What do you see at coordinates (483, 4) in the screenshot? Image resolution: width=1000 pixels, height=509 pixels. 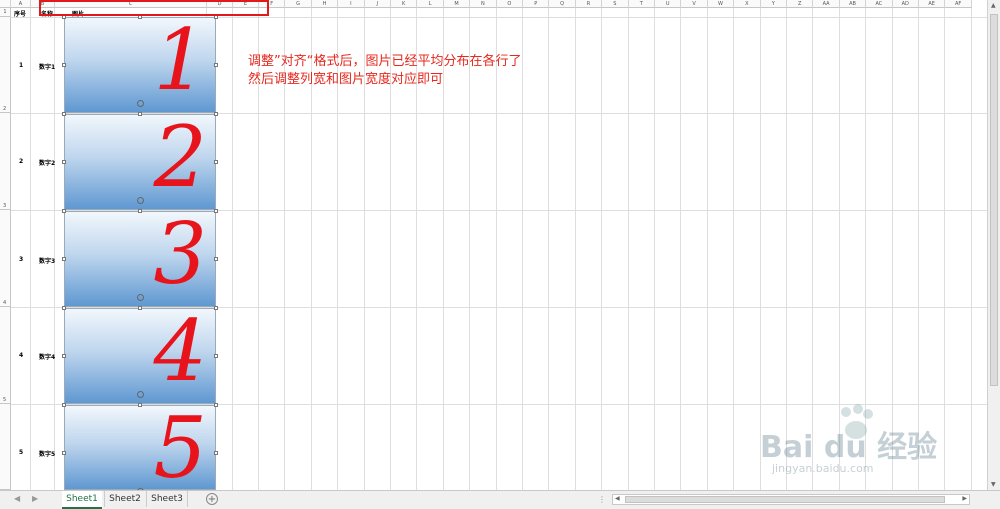 I see `column-header-n: N` at bounding box center [483, 4].